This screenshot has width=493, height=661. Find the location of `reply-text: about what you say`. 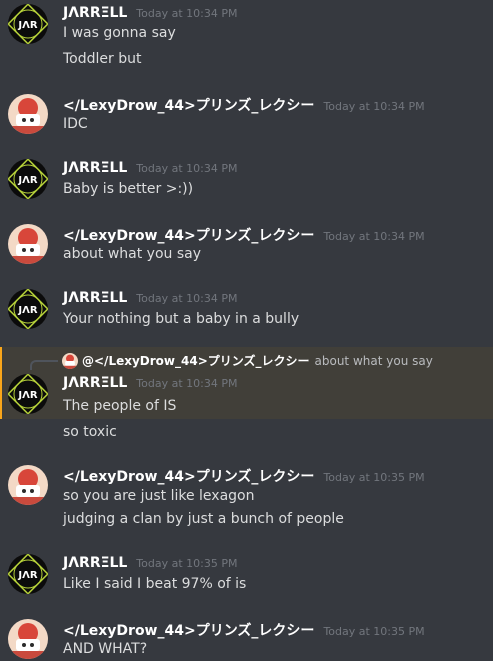

reply-text: about what you say is located at coordinates (374, 361).